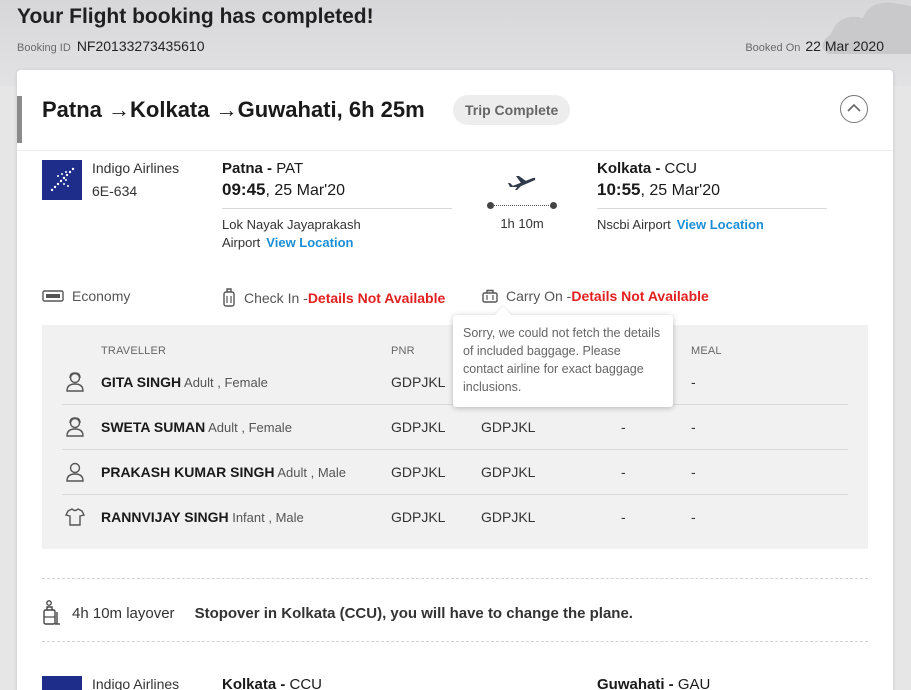 This screenshot has width=911, height=690. Describe the element at coordinates (44, 48) in the screenshot. I see `booking-id-label: Booking ID` at that location.